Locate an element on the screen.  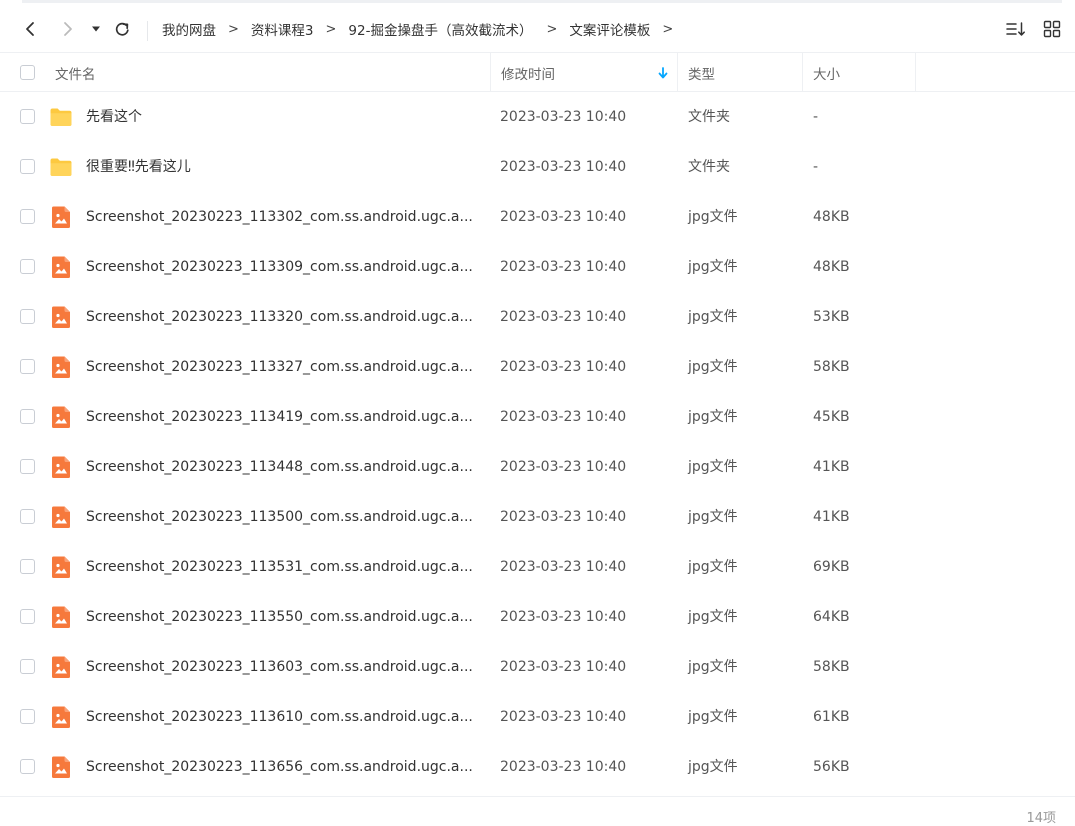
file-size: 53KB is located at coordinates (831, 317).